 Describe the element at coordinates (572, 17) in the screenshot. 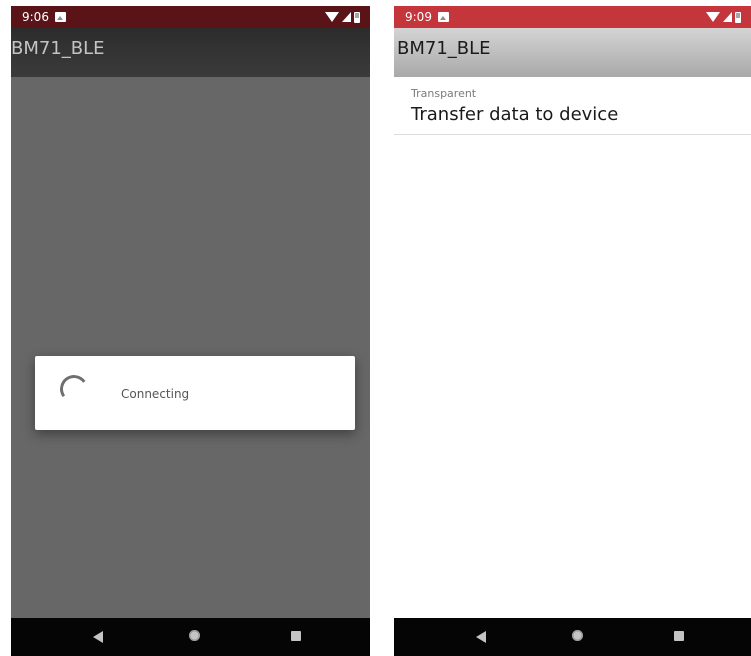

I see `status-bar: 9:09` at that location.